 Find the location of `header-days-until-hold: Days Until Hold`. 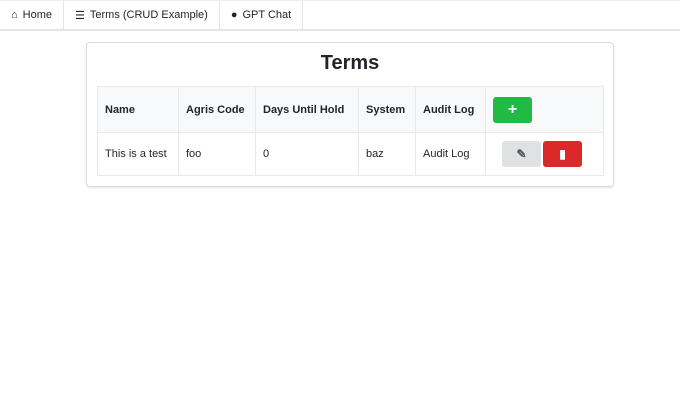

header-days-until-hold: Days Until Hold is located at coordinates (307, 109).